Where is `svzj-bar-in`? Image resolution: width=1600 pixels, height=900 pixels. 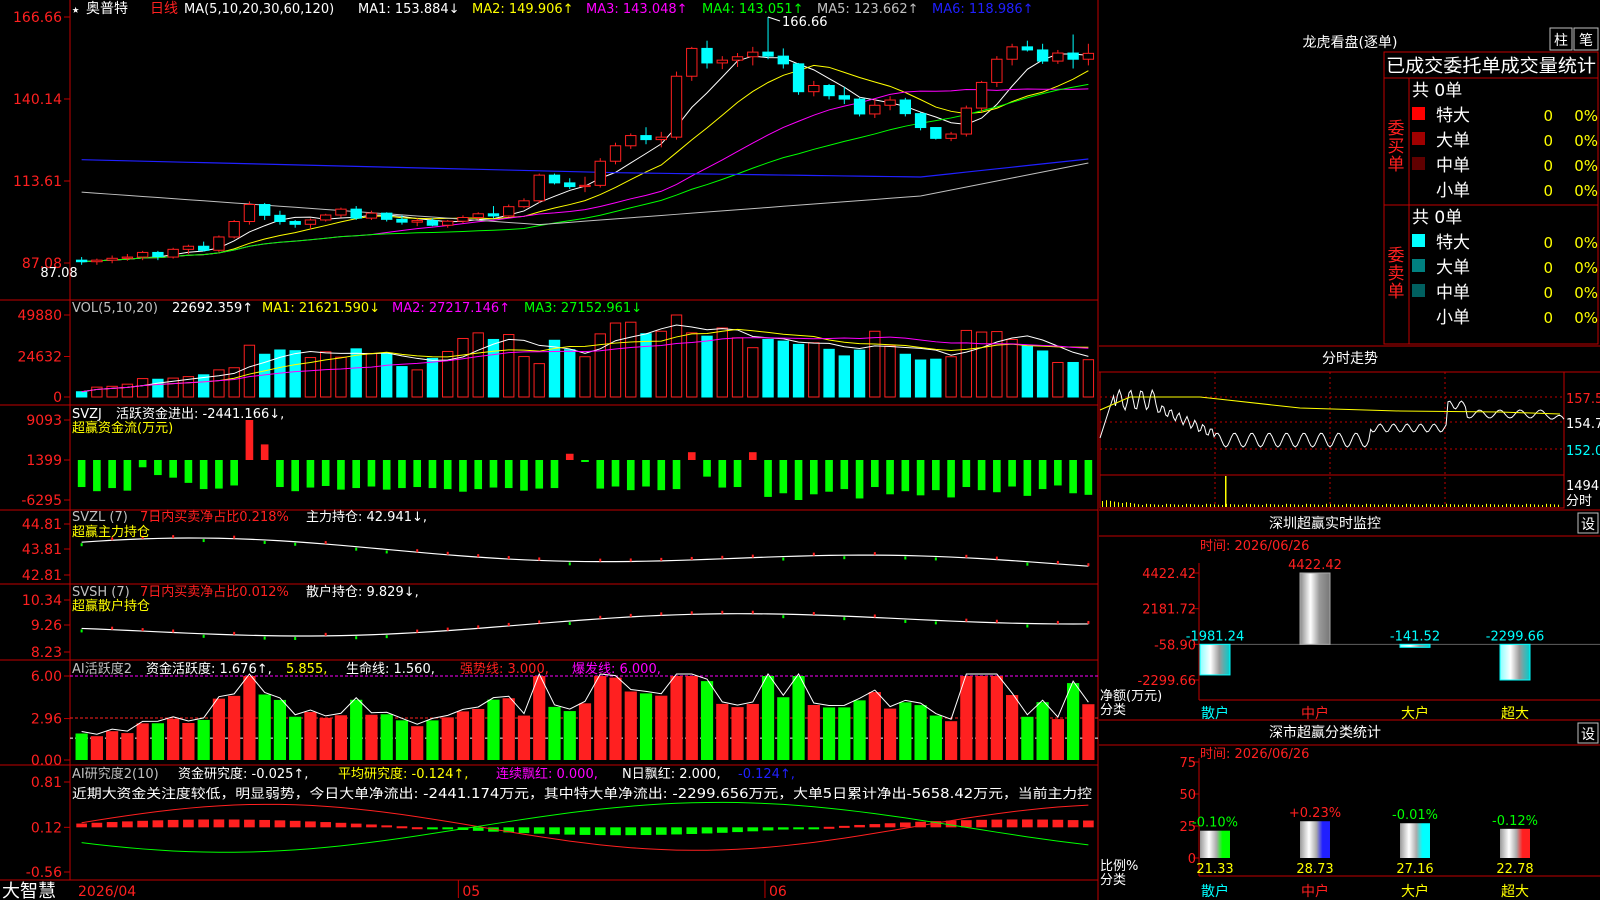
svzj-bar-in is located at coordinates (569, 456).